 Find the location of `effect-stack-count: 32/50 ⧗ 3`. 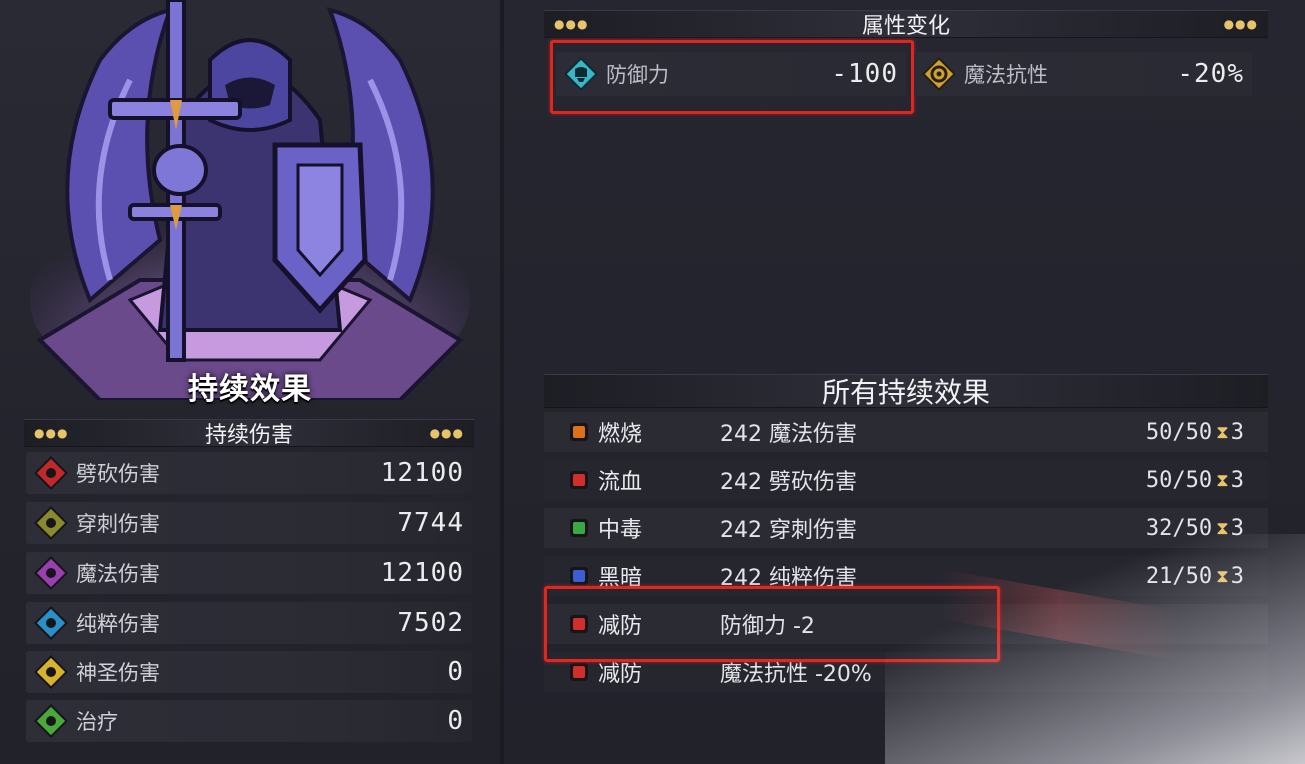

effect-stack-count: 32/50 ⧗ 3 is located at coordinates (1195, 528).